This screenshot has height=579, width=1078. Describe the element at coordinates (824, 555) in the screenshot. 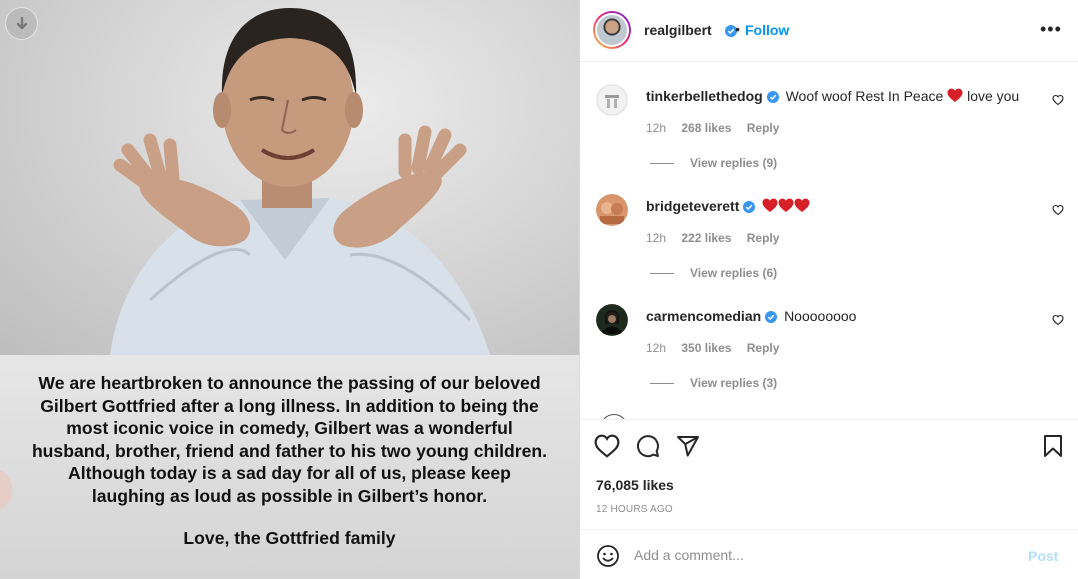

I see `comment-input` at that location.